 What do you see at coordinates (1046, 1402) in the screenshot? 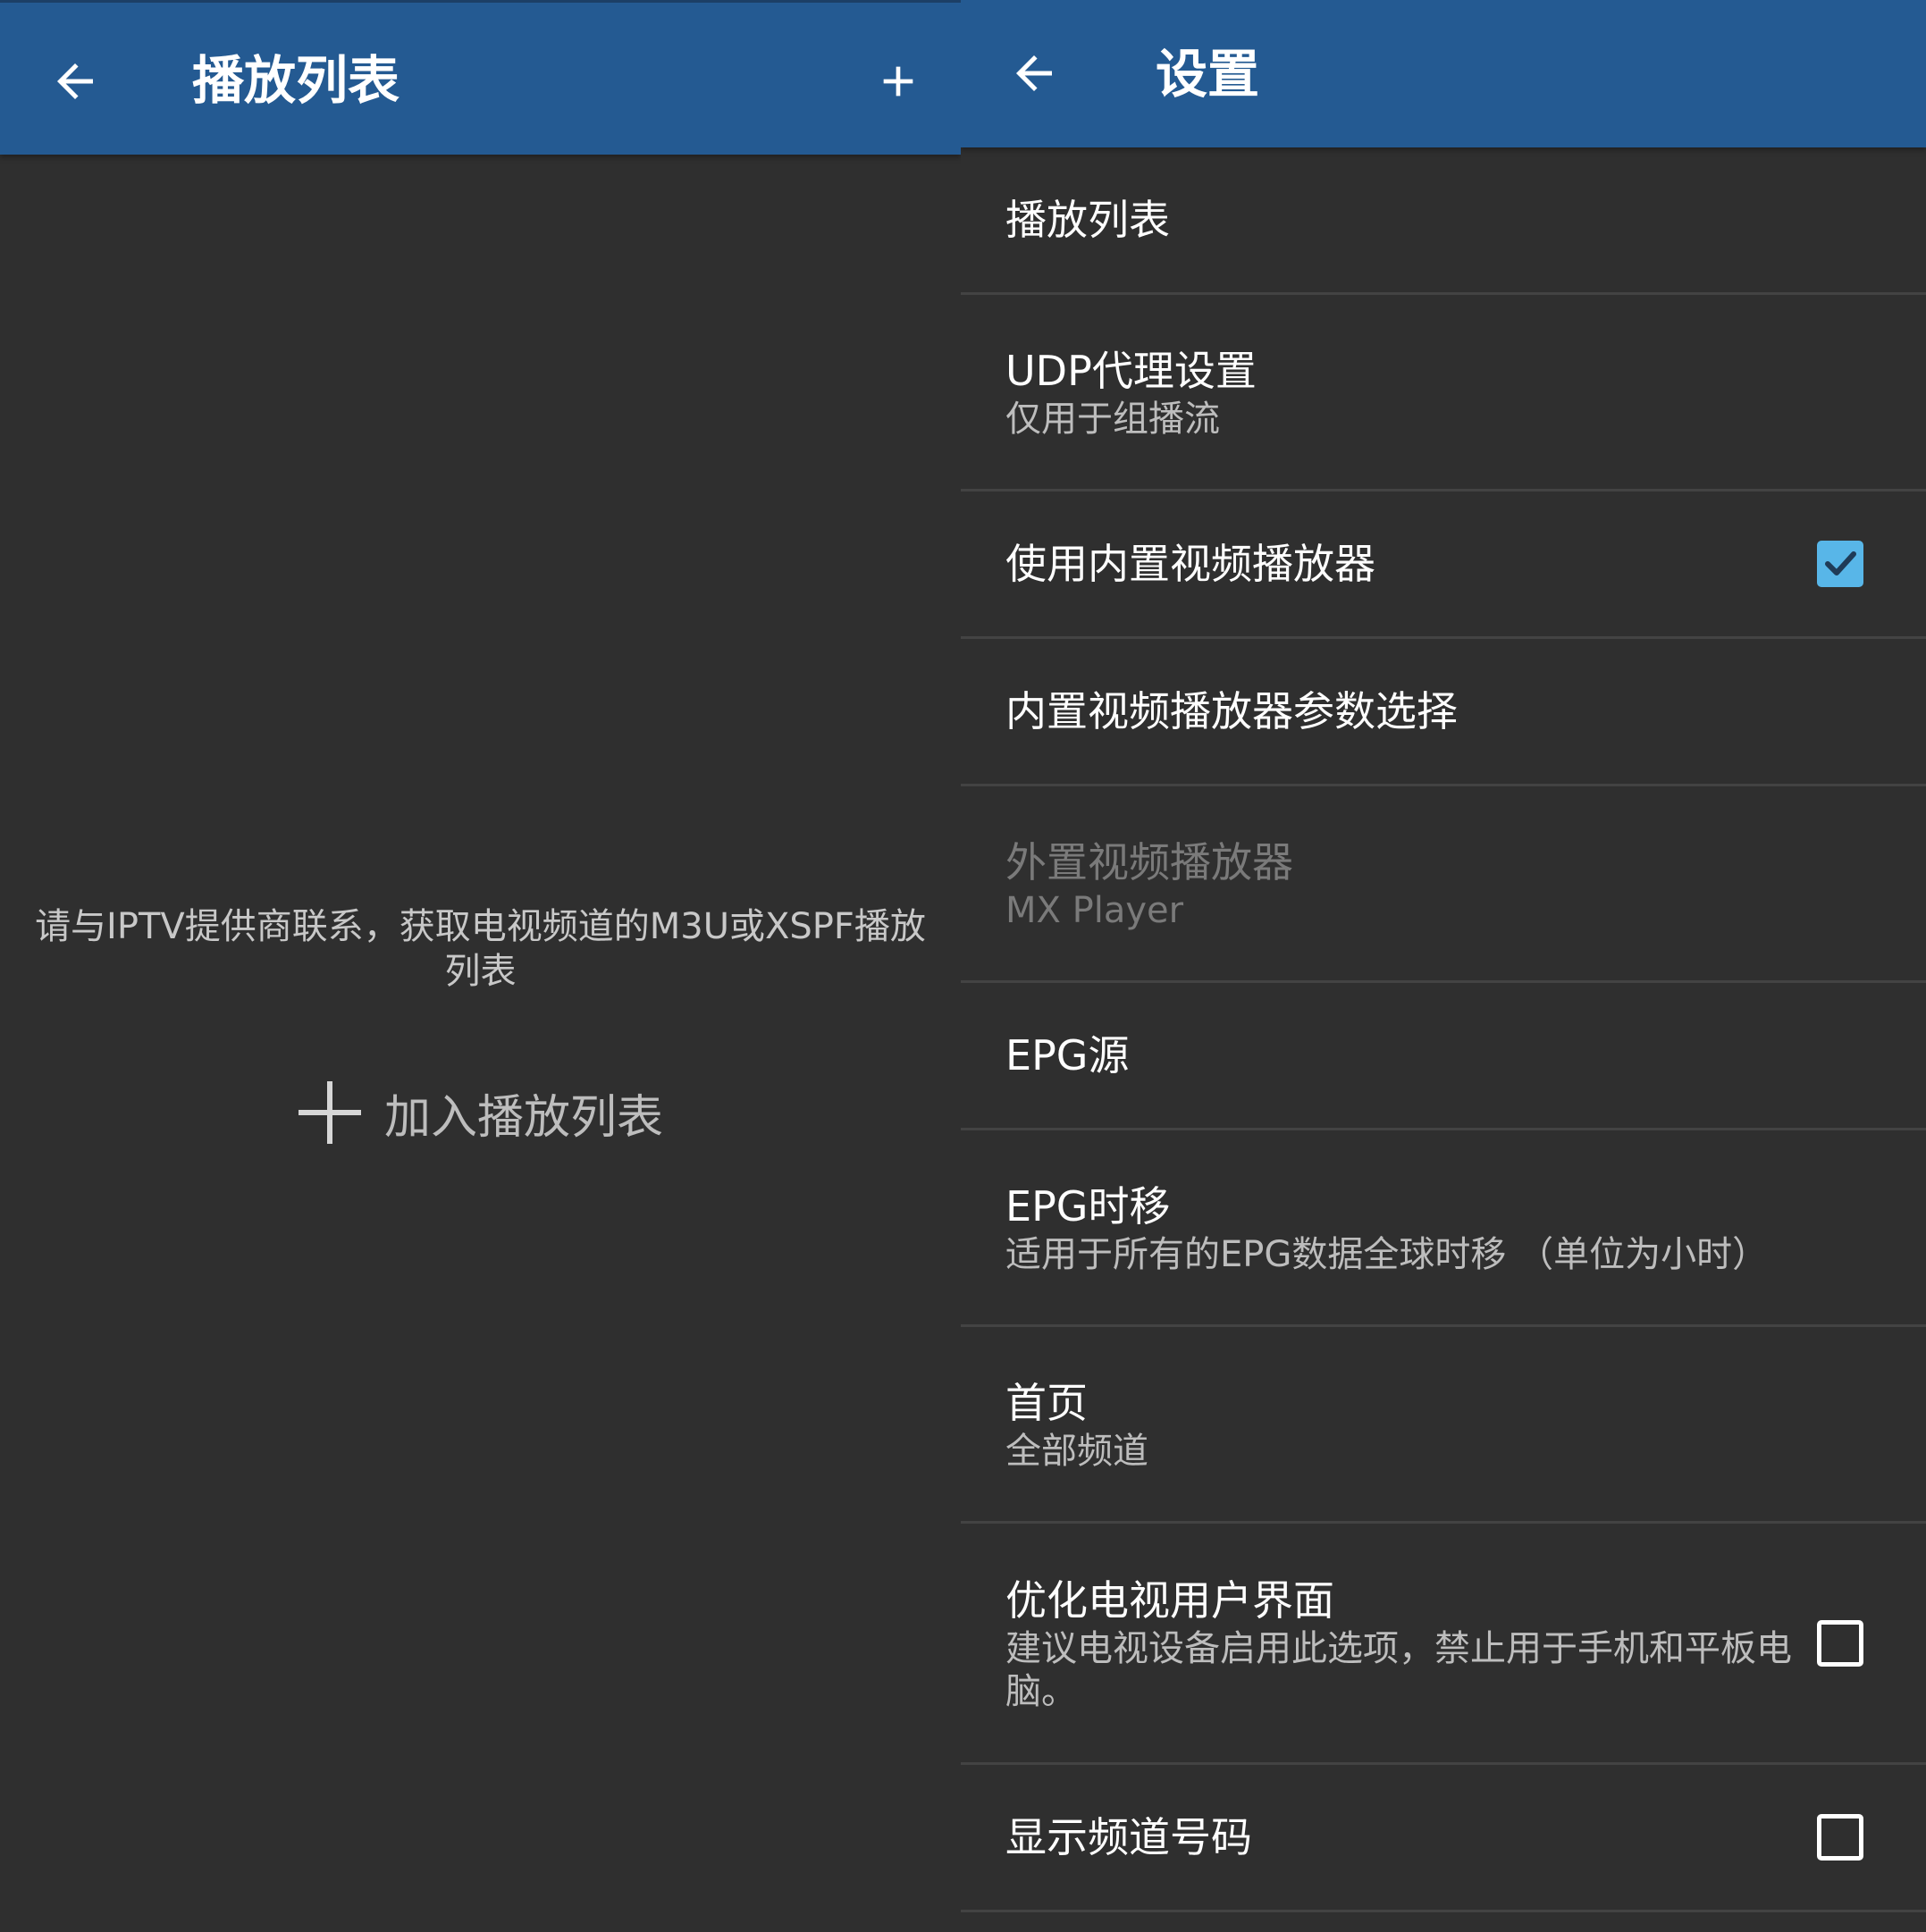
I see `setting-title: 首页` at bounding box center [1046, 1402].